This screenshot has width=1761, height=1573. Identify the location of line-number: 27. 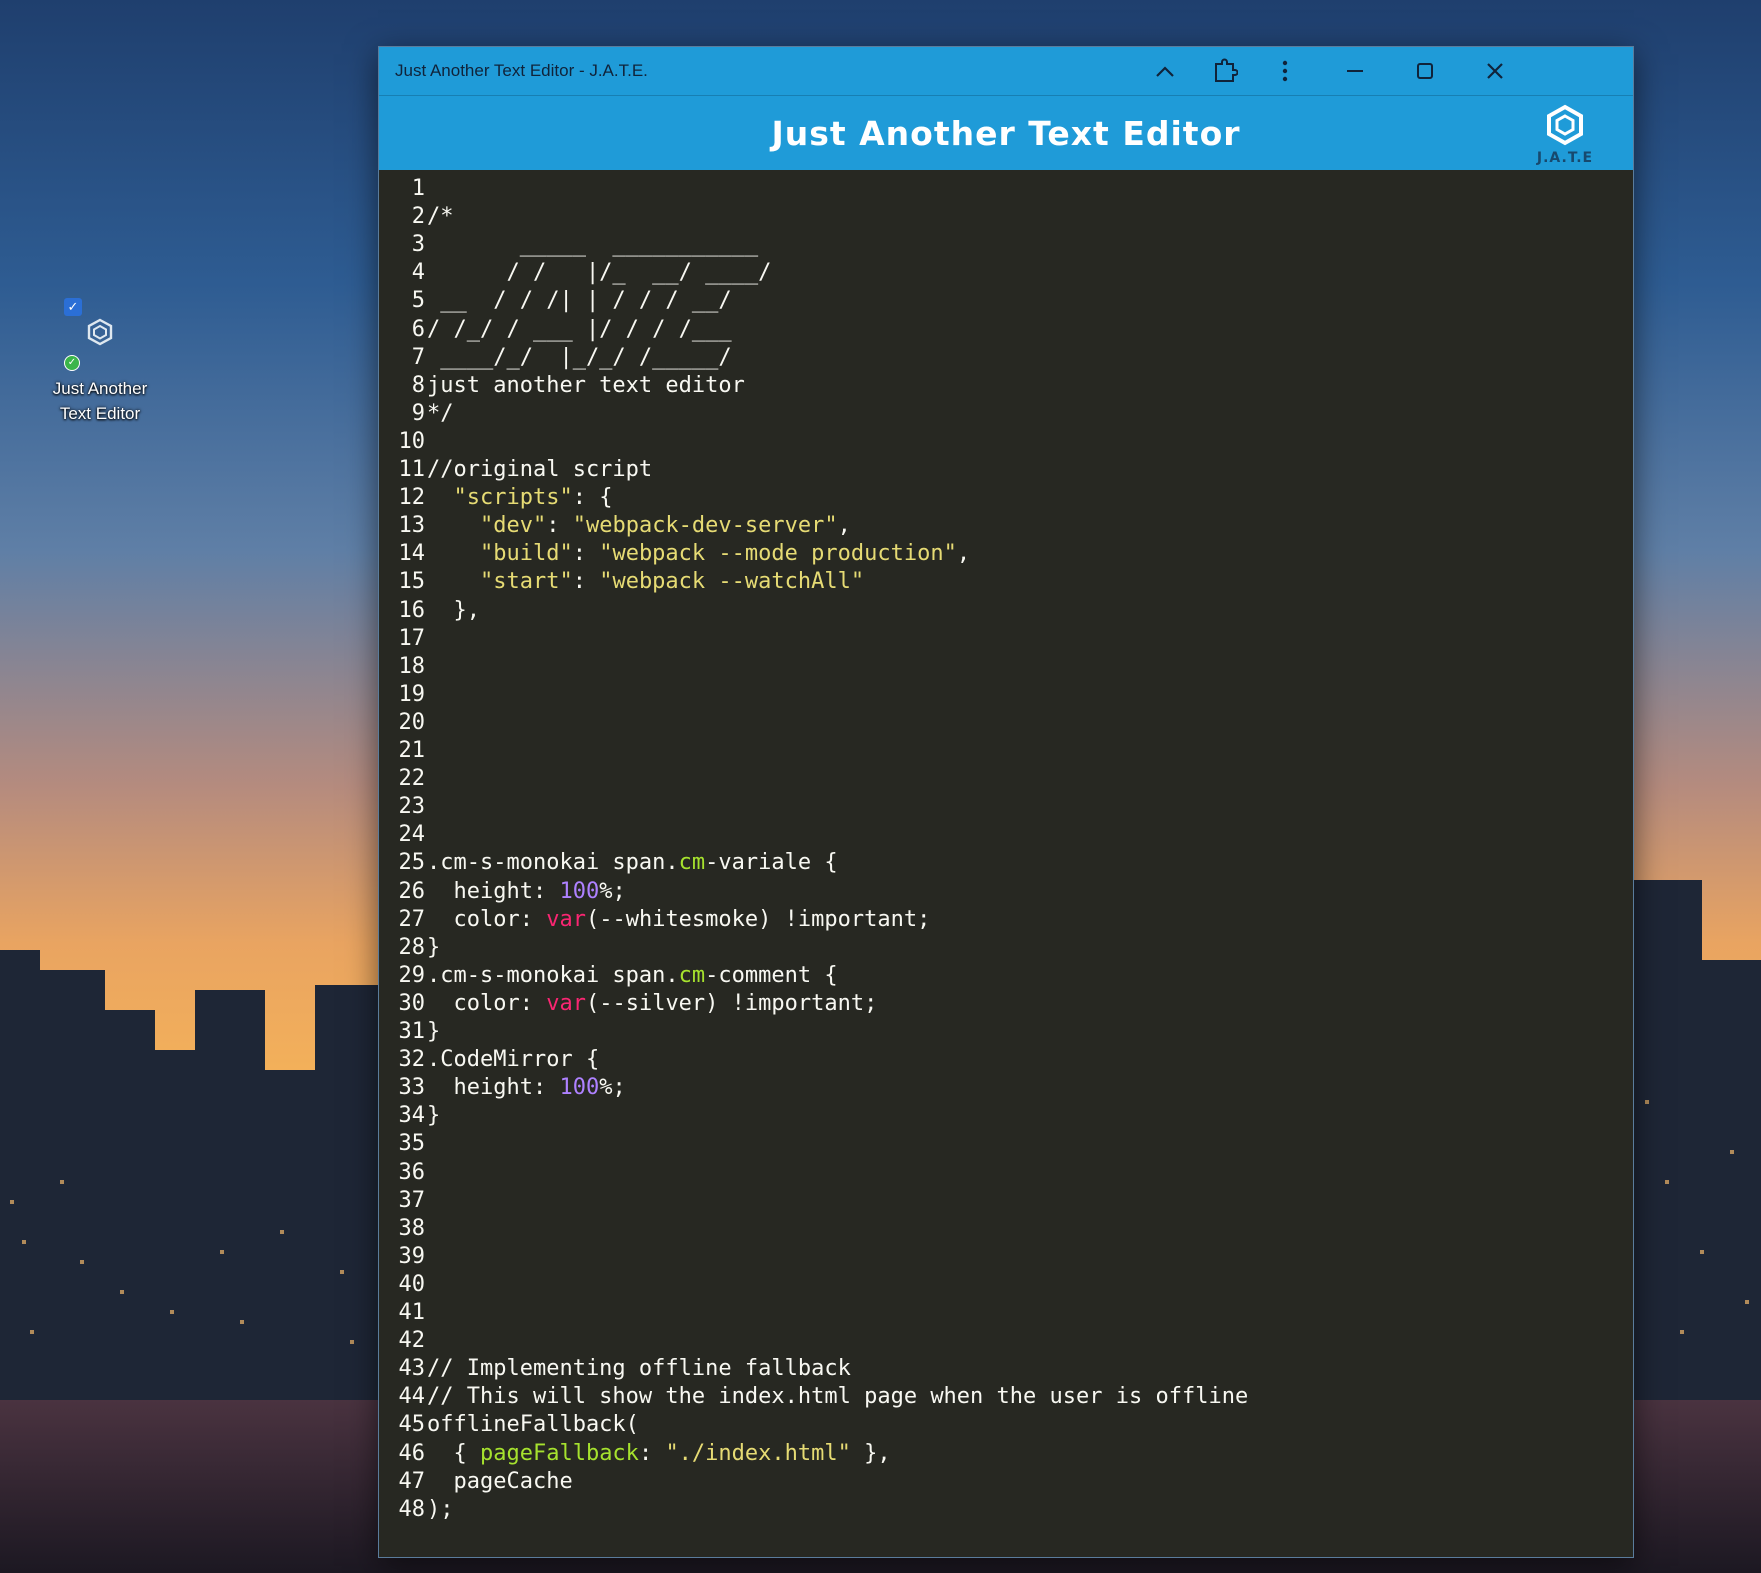
(412, 919).